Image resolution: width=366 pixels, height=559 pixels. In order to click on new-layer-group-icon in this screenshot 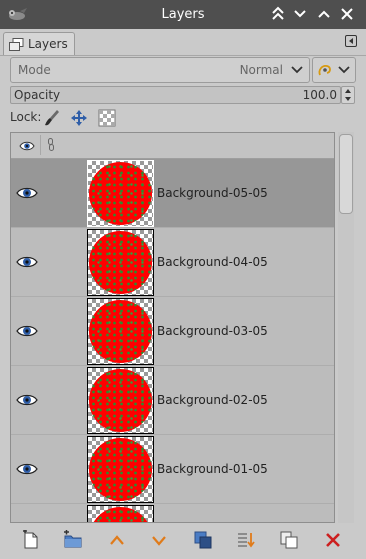, I will do `click(73, 540)`.